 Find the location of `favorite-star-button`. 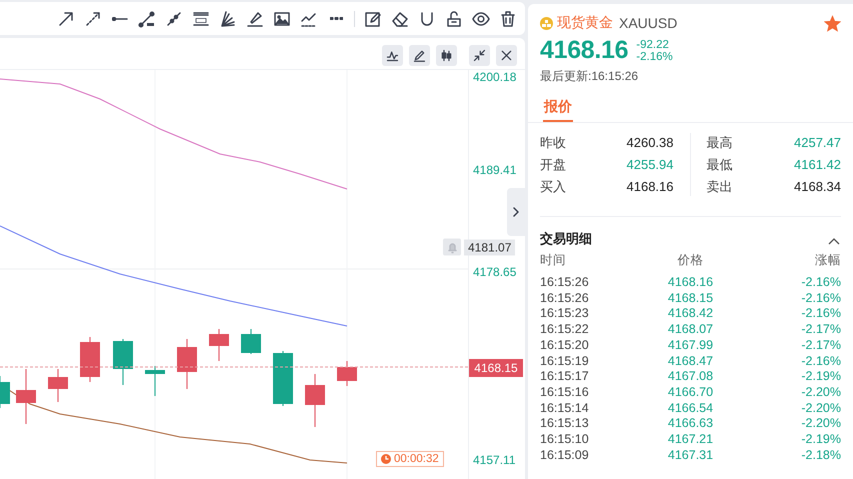

favorite-star-button is located at coordinates (832, 23).